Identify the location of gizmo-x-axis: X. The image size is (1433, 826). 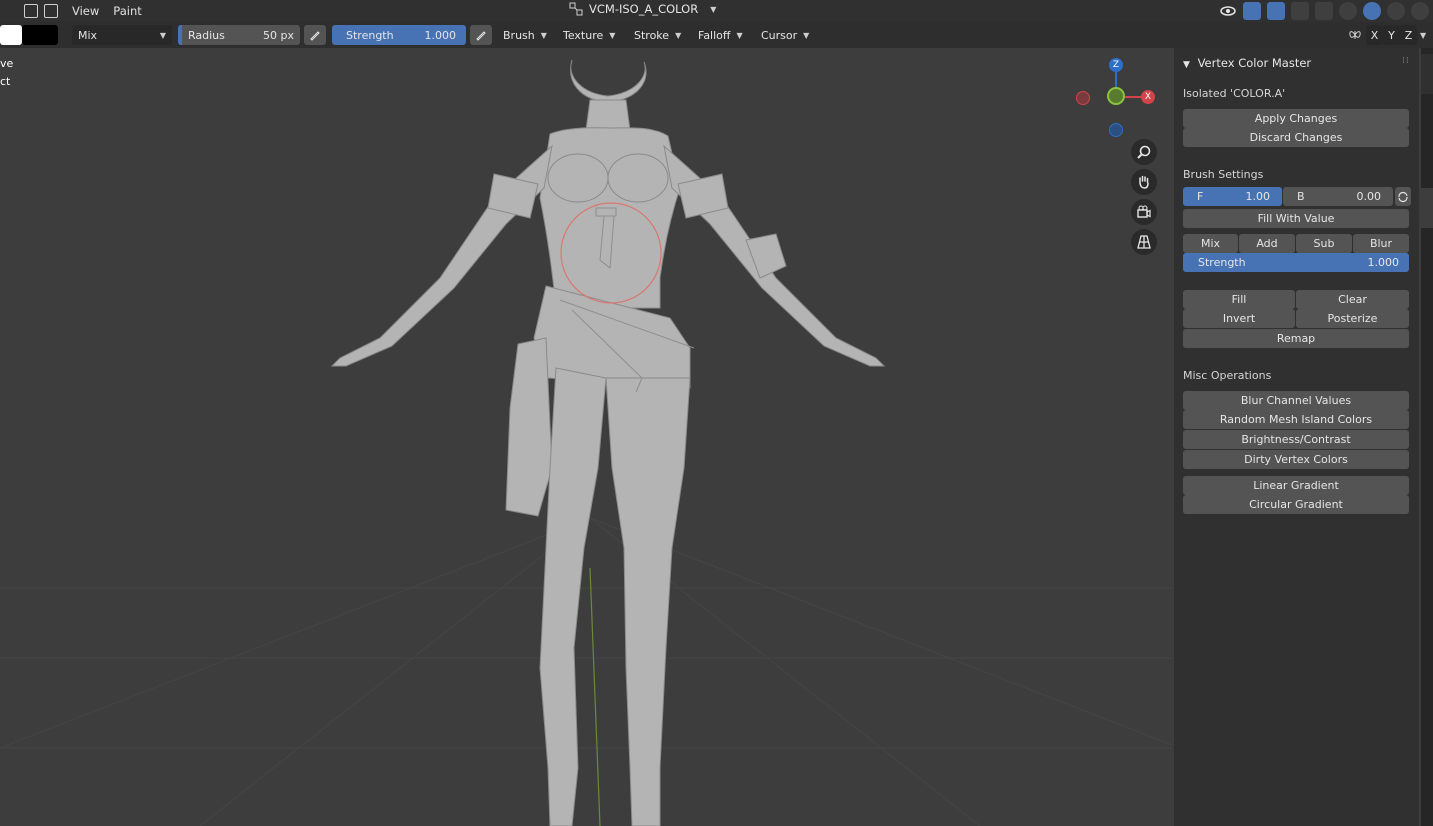
(1148, 97).